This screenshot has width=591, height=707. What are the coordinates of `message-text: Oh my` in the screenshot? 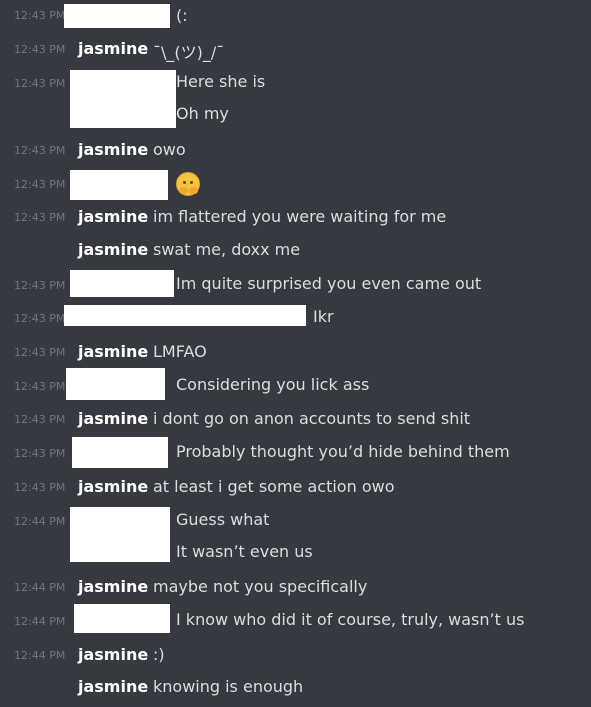 It's located at (202, 113).